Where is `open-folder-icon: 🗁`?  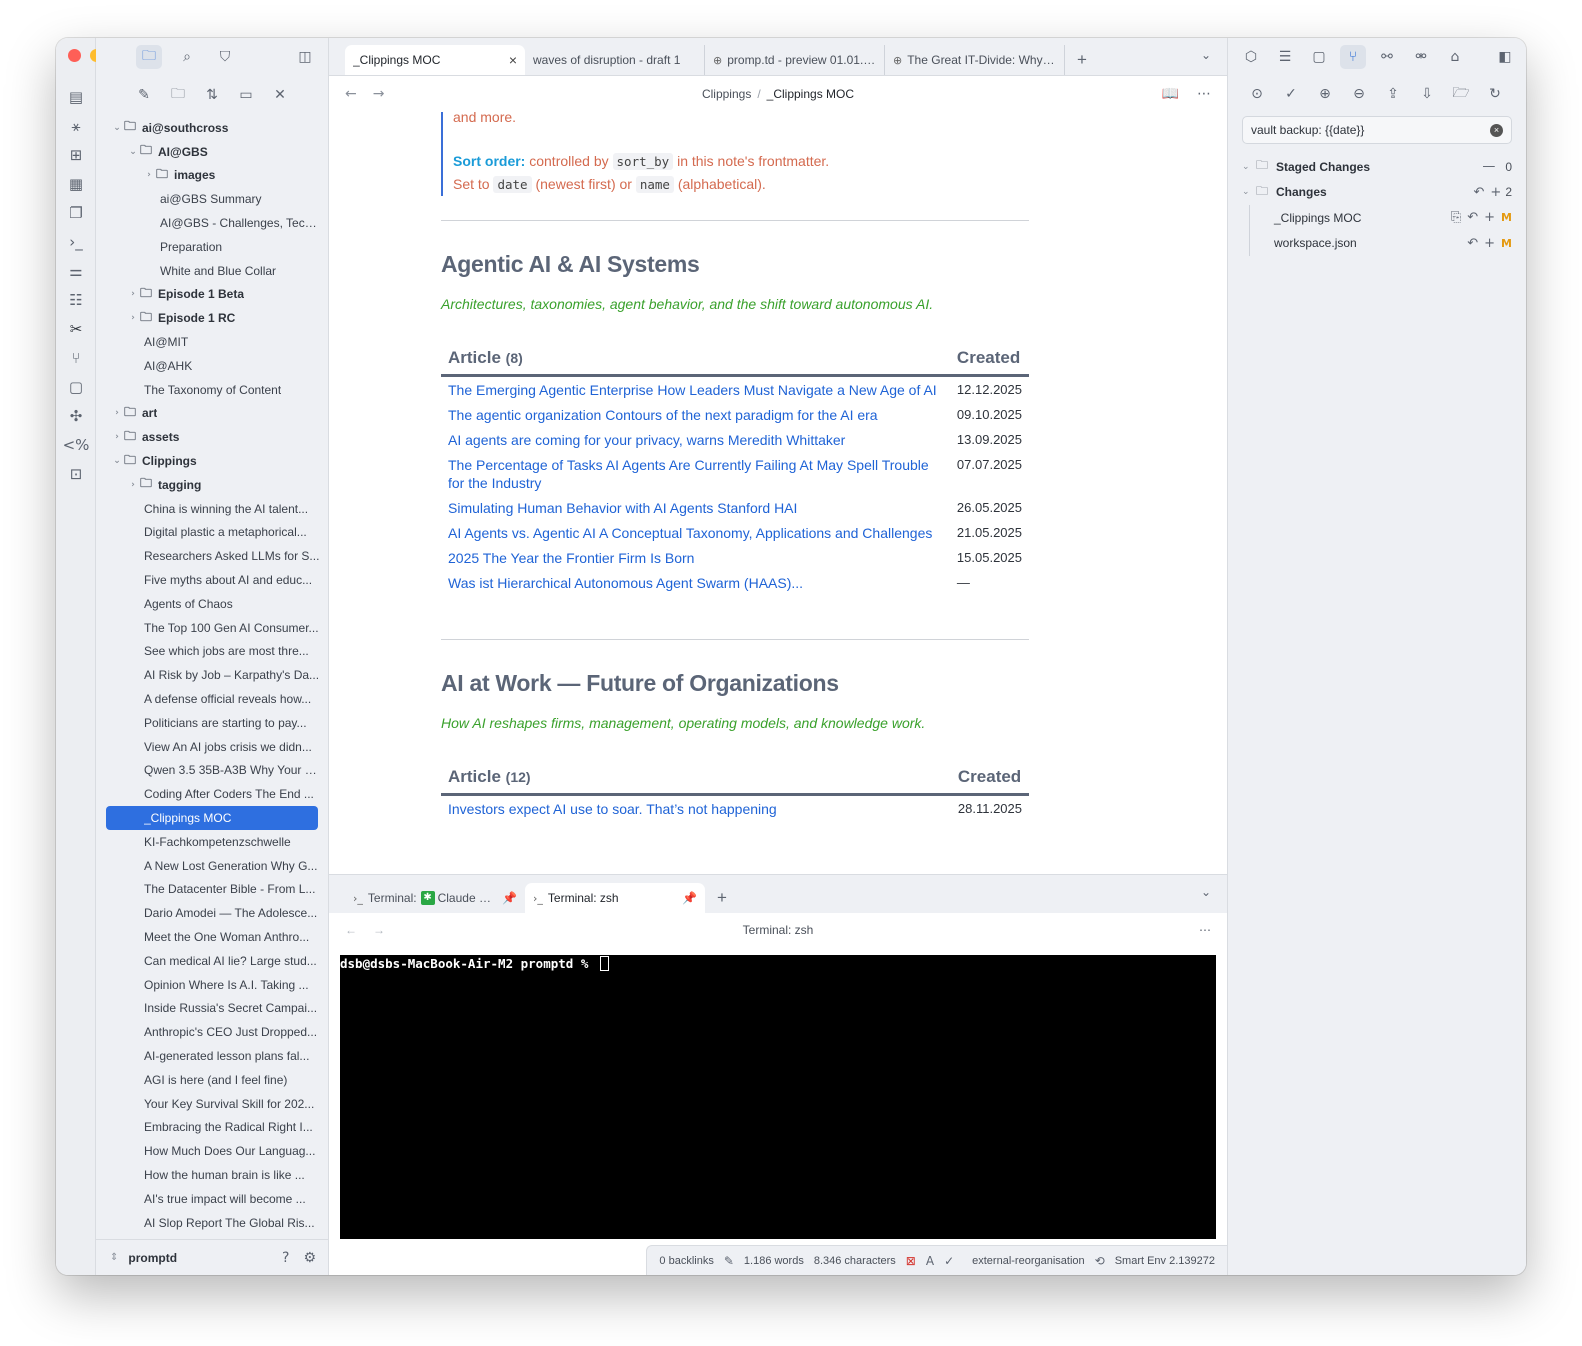 open-folder-icon: 🗁 is located at coordinates (1461, 94).